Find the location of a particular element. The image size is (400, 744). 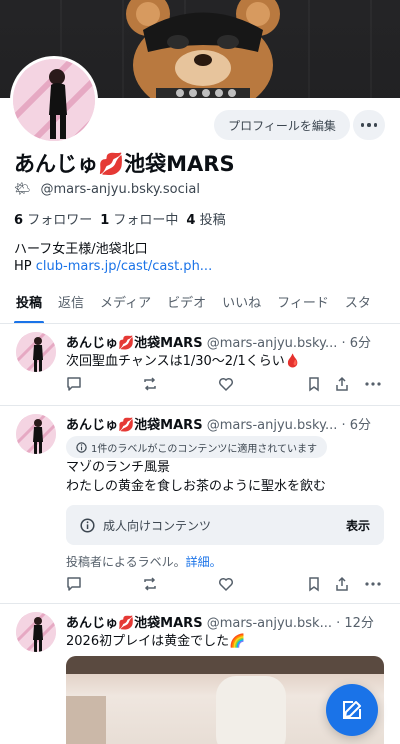

followers-stat: 6 フォロワー is located at coordinates (53, 218).